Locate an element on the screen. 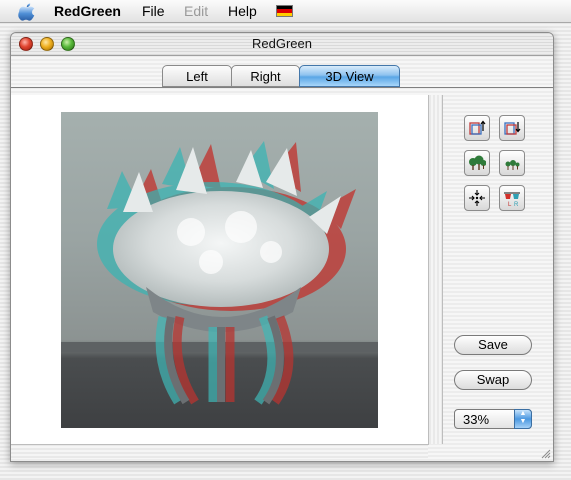 The image size is (571, 480). apple-menu-icon is located at coordinates (27, 11).